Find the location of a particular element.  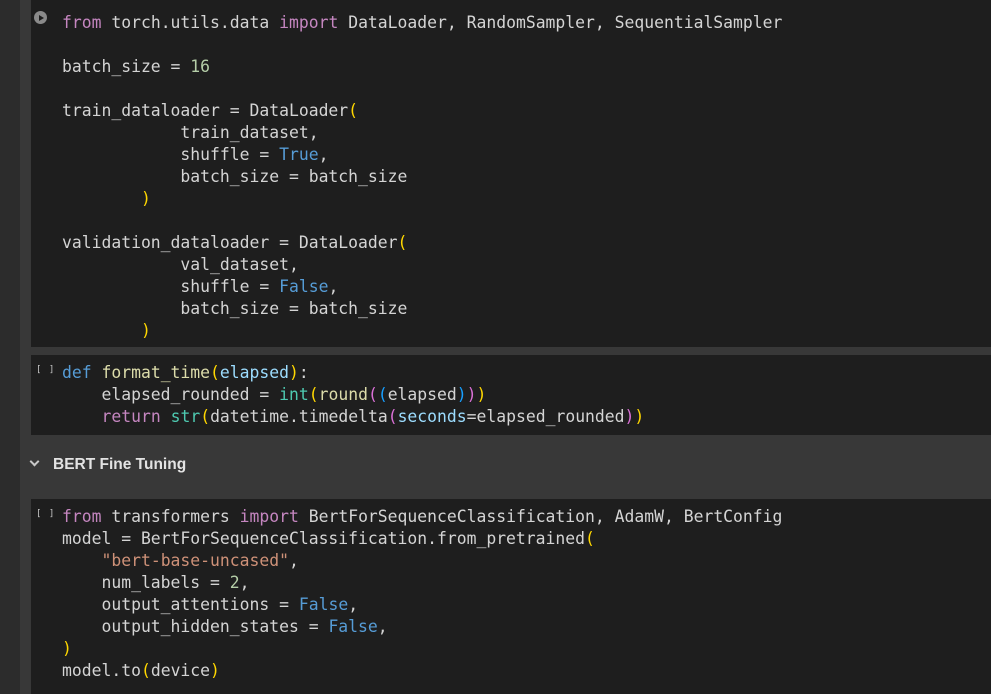

code-line: output_attentions = False, is located at coordinates (422, 605).